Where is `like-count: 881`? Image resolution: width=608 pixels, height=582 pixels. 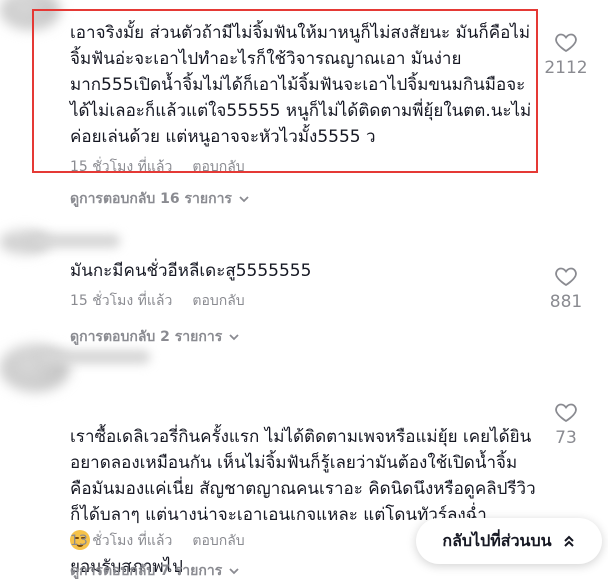 like-count: 881 is located at coordinates (566, 302).